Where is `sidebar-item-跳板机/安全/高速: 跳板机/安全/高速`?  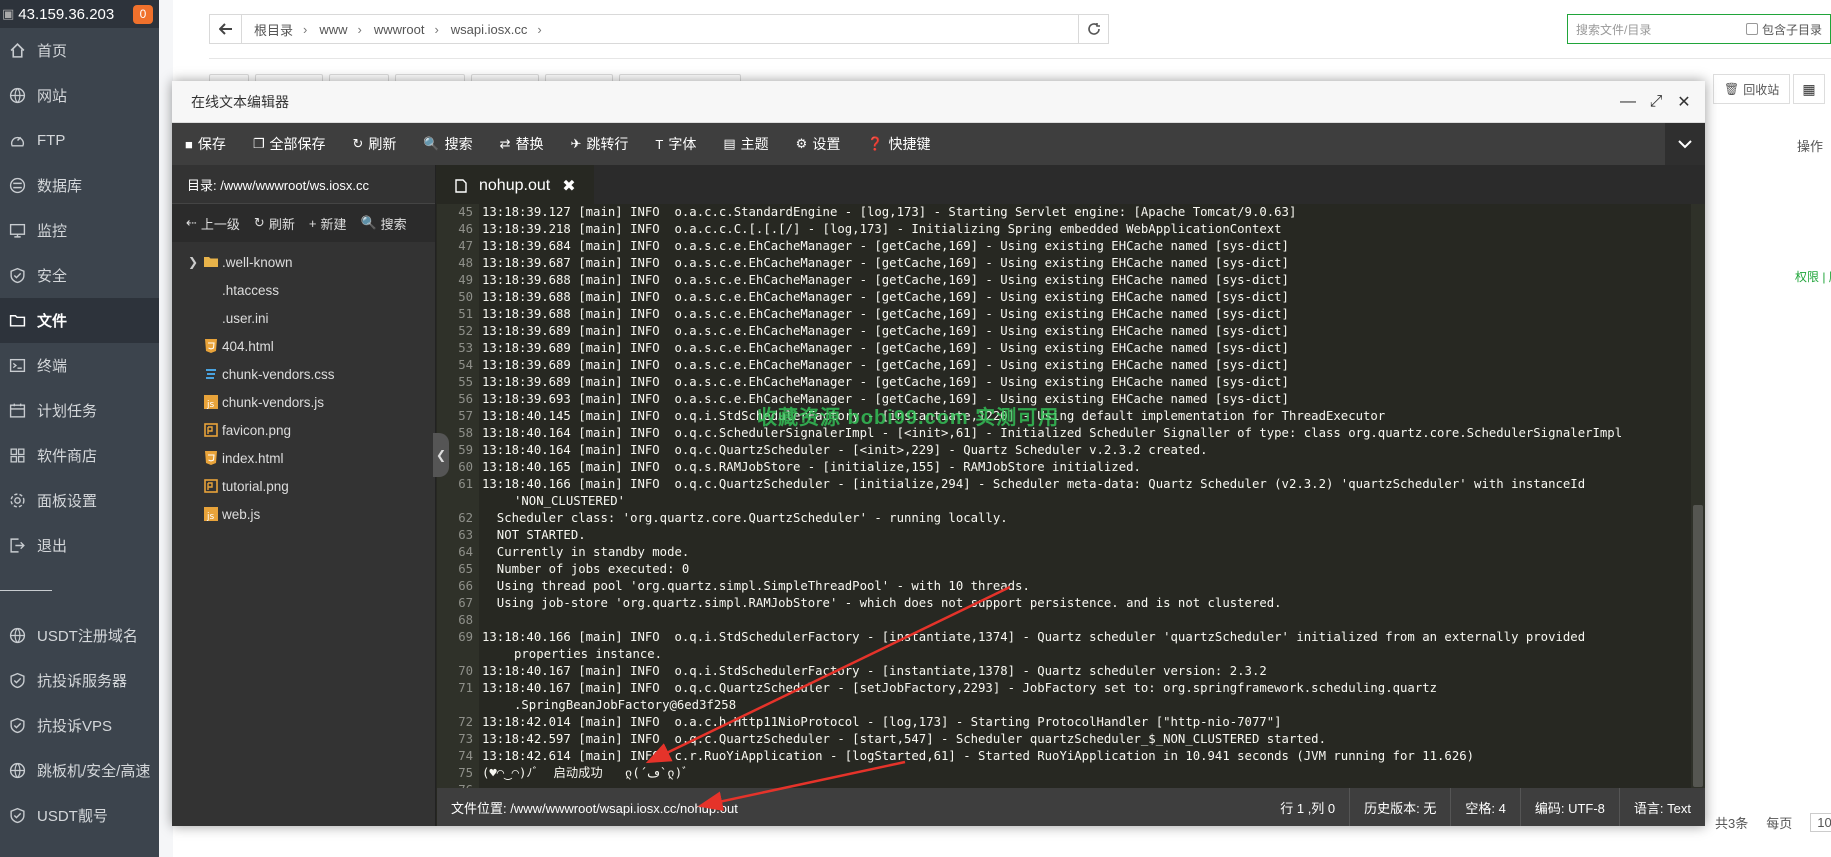
sidebar-item-跳板机/安全/高速: 跳板机/安全/高速 is located at coordinates (79, 770).